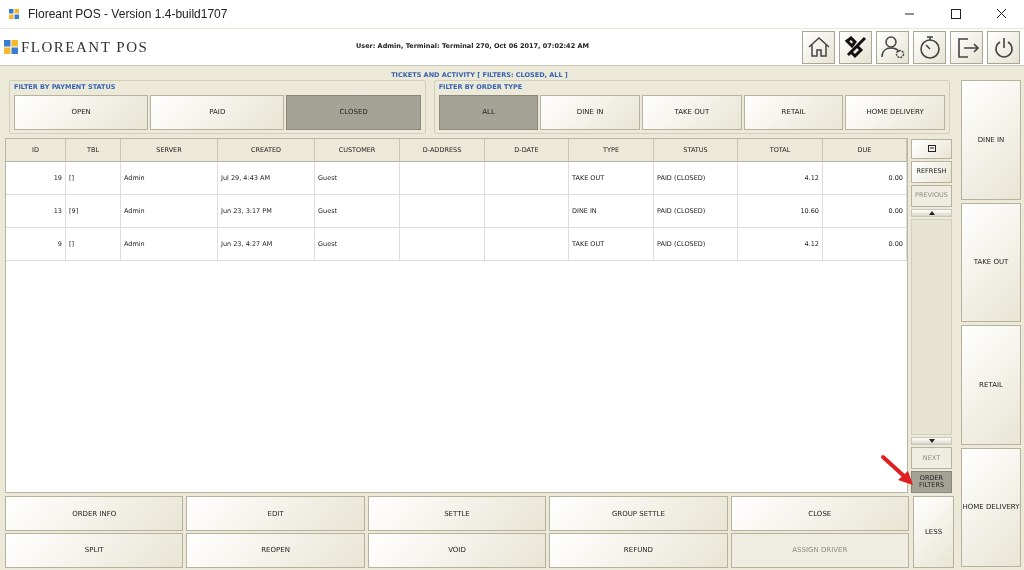  I want to click on up-arrow-icon, so click(931, 212).